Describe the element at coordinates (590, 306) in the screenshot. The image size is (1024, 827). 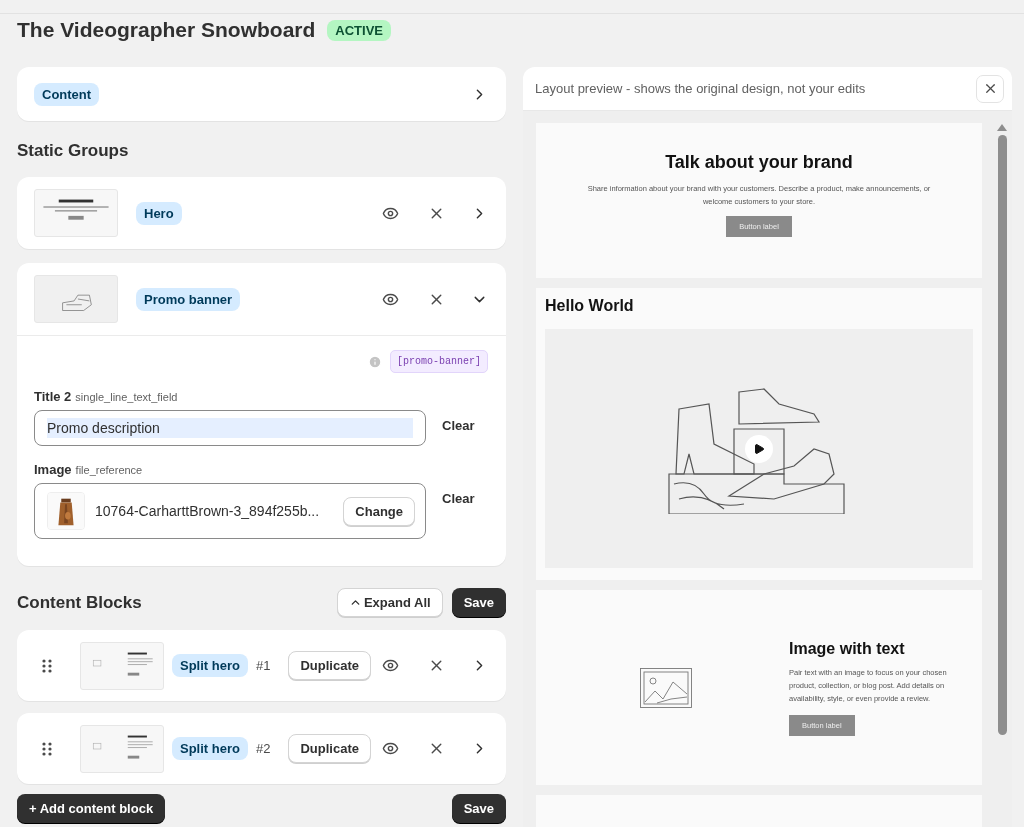
I see `preview-heading: Hello World` at that location.